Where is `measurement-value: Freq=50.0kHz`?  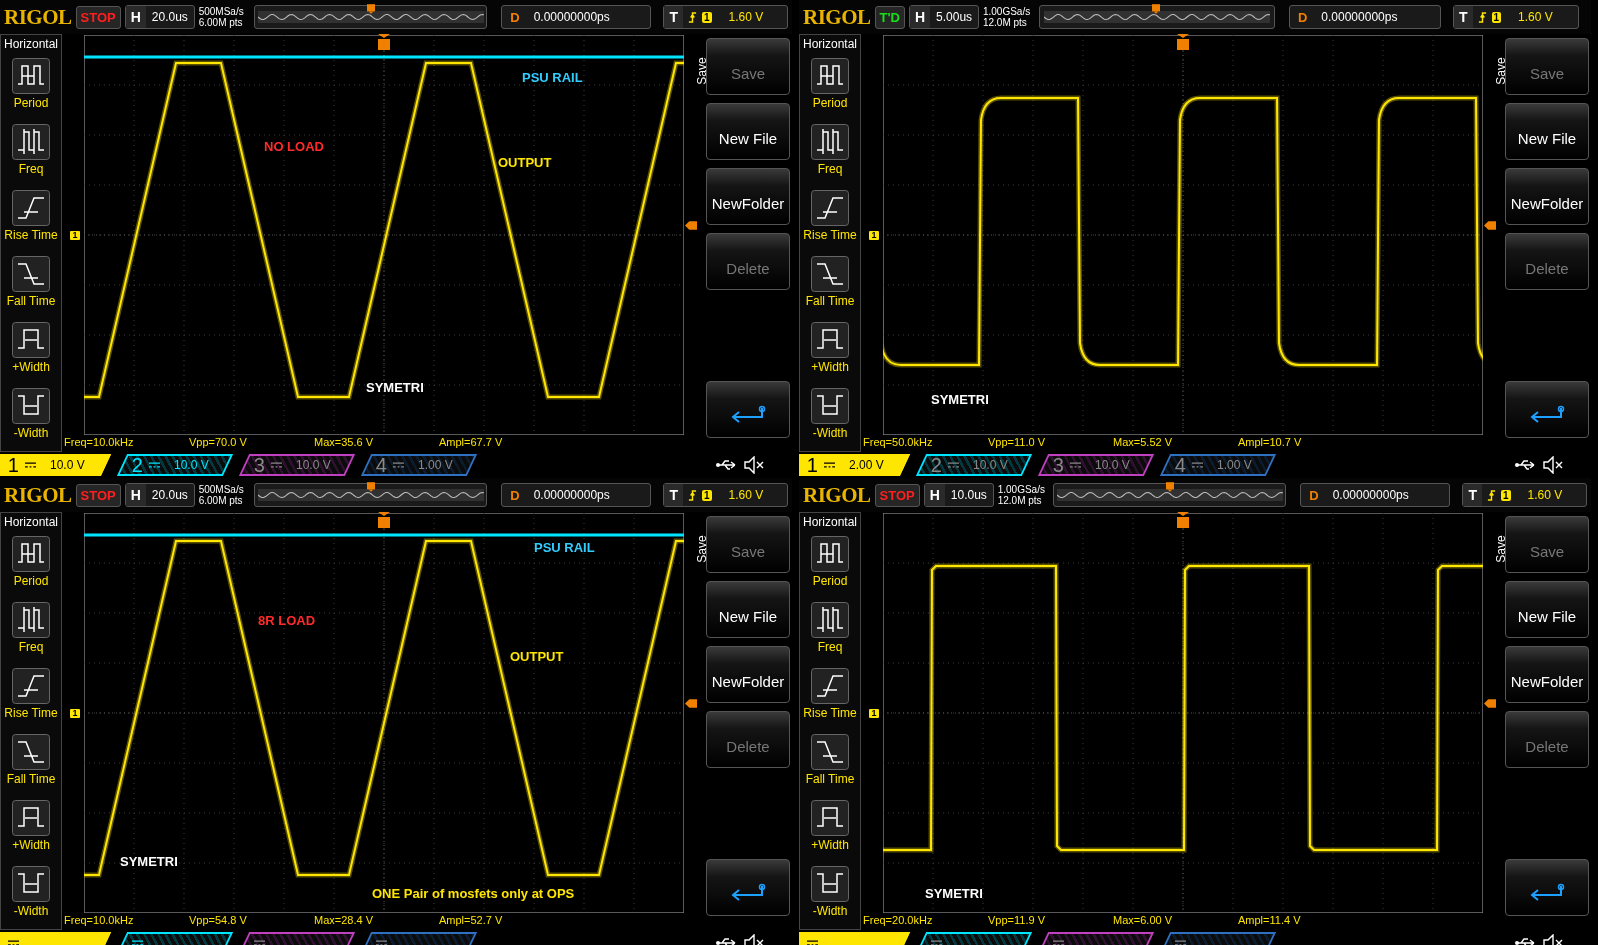 measurement-value: Freq=50.0kHz is located at coordinates (898, 443).